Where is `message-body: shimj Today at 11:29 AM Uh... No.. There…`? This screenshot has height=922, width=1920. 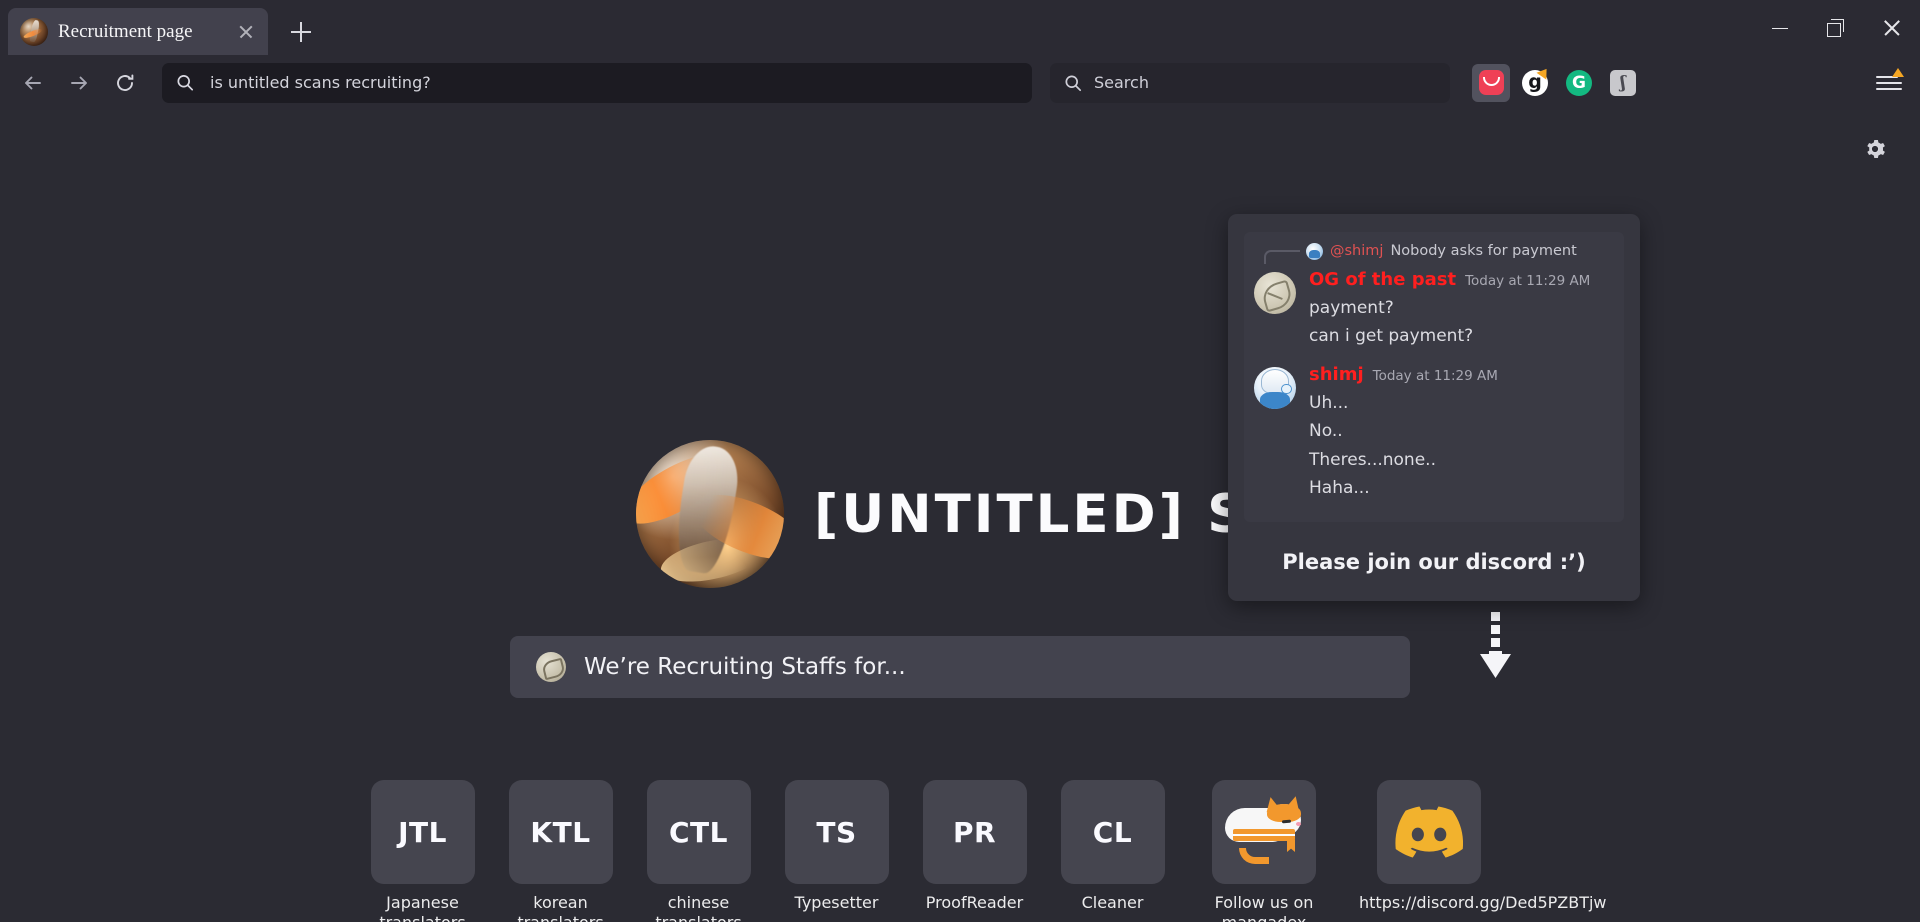 message-body: shimj Today at 11:29 AM Uh... No.. There… is located at coordinates (1461, 431).